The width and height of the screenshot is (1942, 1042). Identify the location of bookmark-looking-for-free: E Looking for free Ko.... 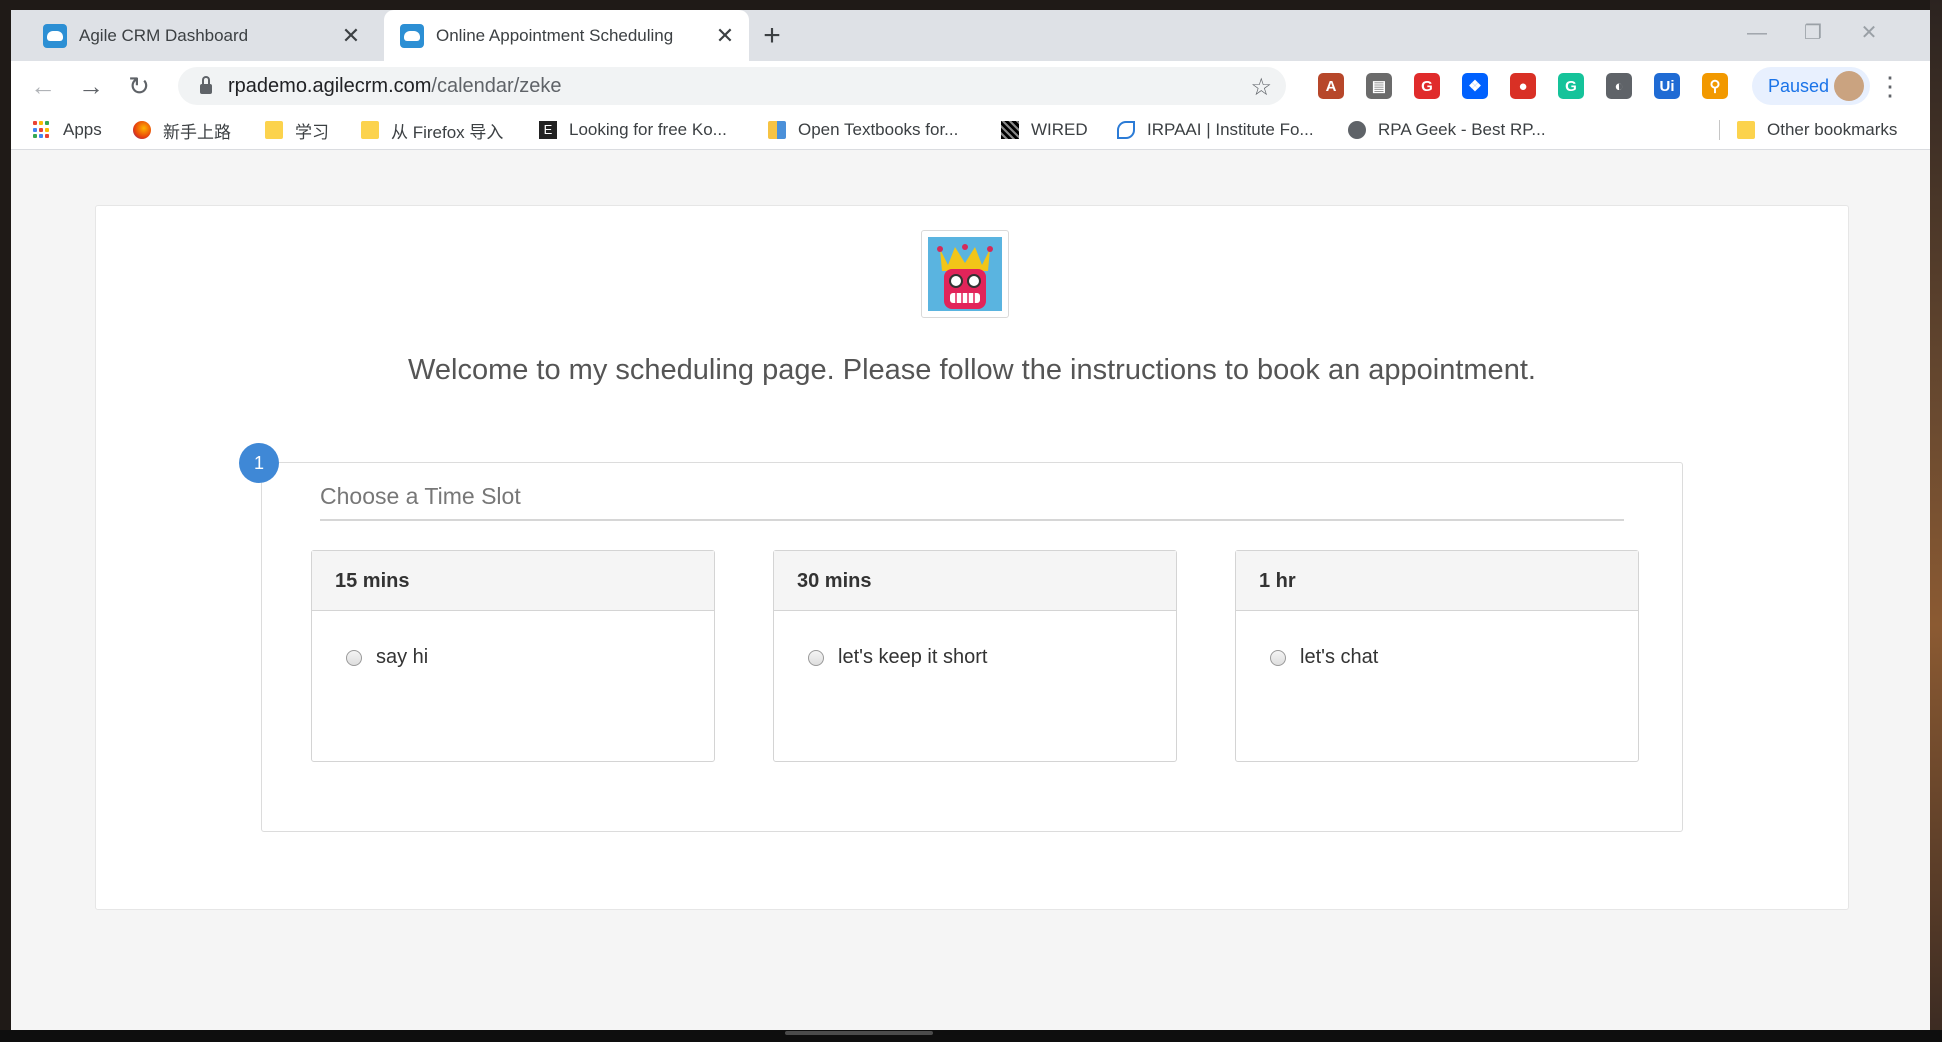
(633, 130).